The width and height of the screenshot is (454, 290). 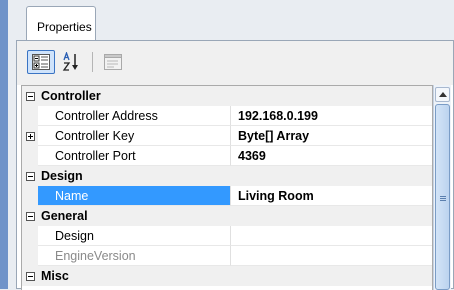 What do you see at coordinates (235, 63) in the screenshot?
I see `property-grid-toolbar` at bounding box center [235, 63].